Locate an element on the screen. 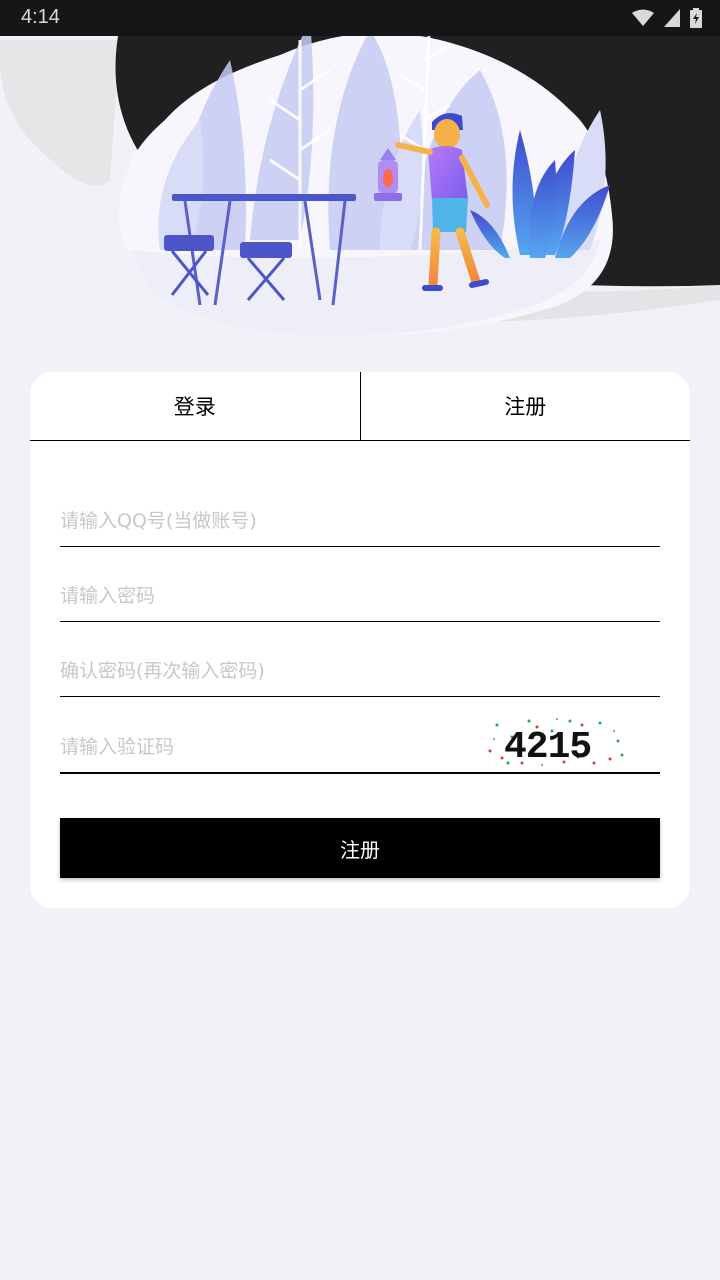  tab-login: 登录 is located at coordinates (195, 406).